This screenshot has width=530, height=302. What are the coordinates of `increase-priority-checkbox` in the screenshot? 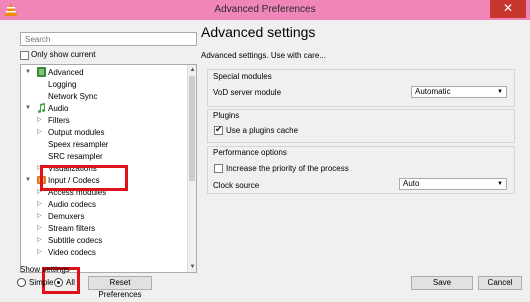 It's located at (218, 168).